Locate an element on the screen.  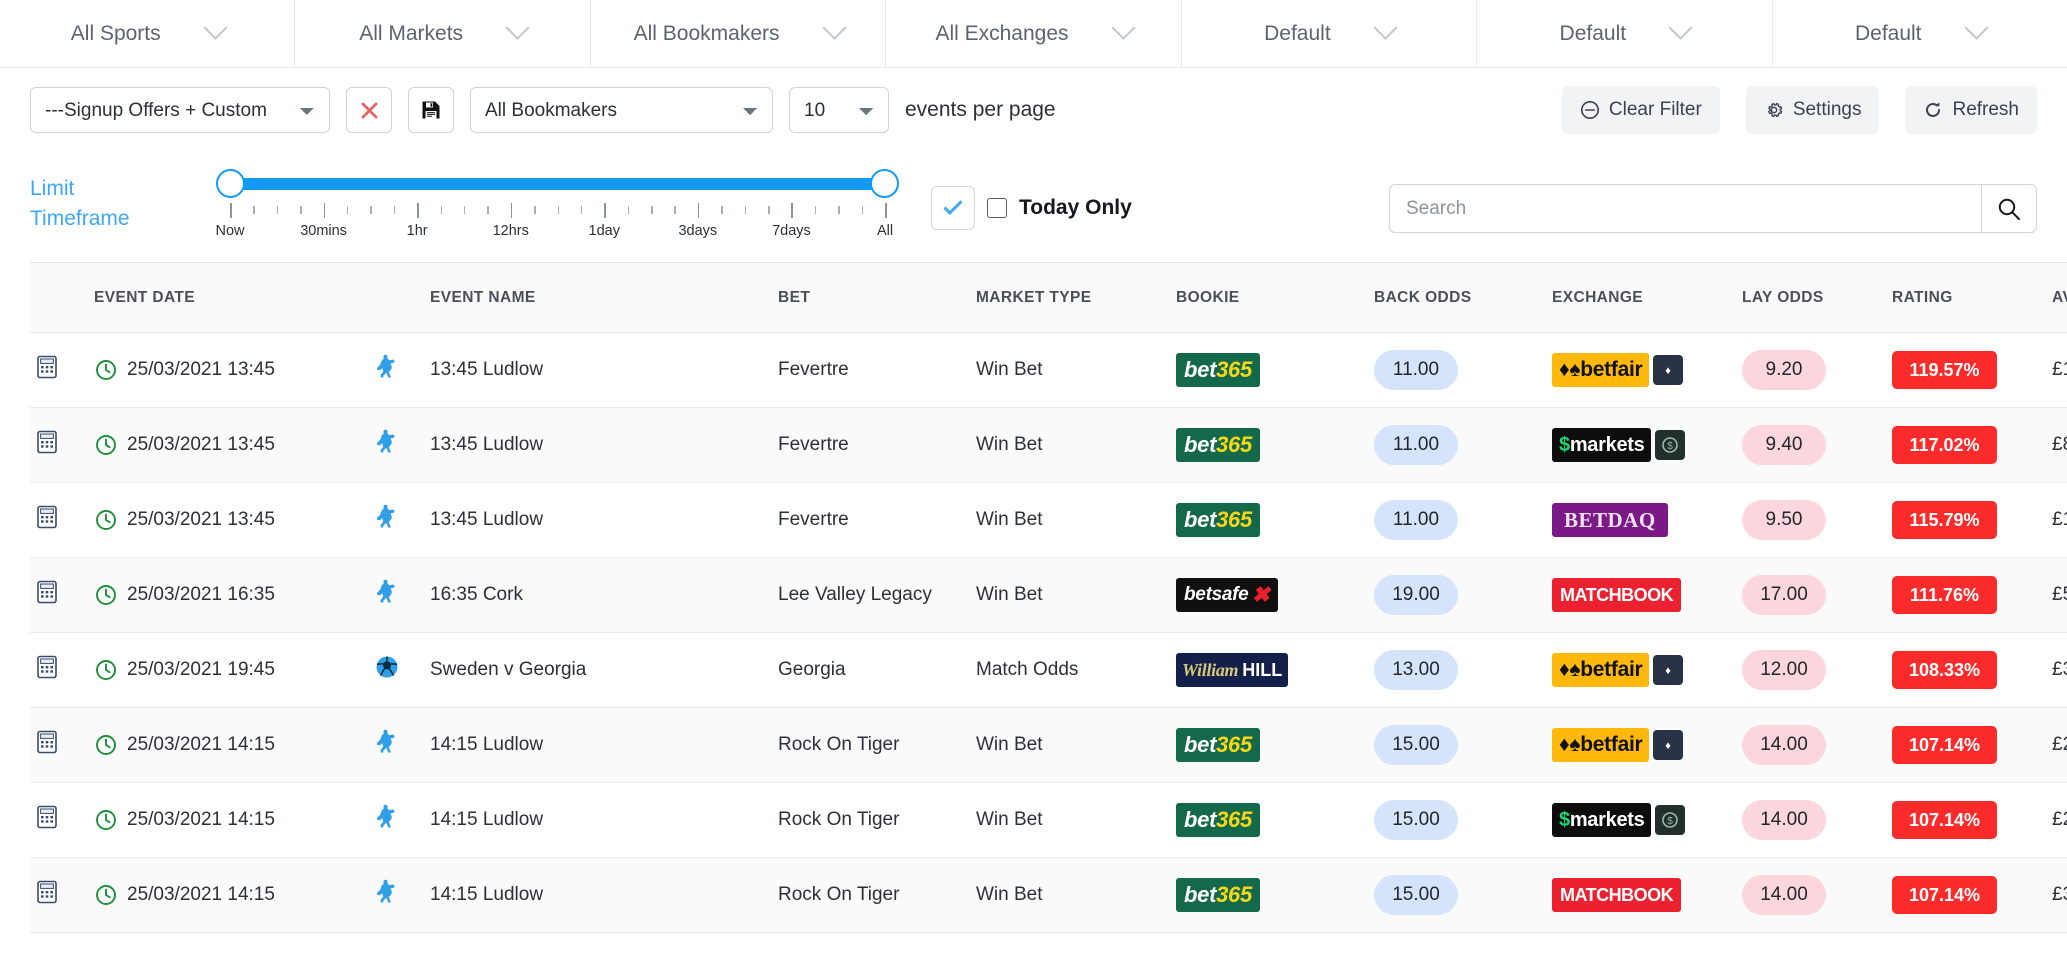
william-hill-logo: William HILL is located at coordinates (1232, 670).